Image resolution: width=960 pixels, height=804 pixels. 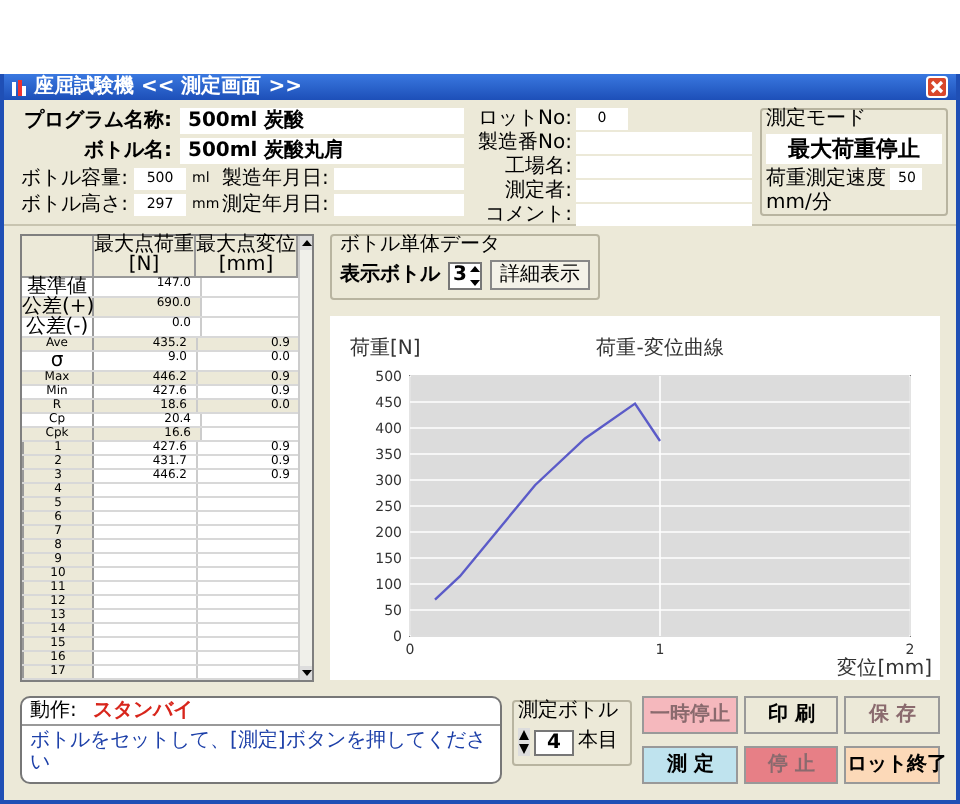 I want to click on app-icon, so click(x=19, y=87).